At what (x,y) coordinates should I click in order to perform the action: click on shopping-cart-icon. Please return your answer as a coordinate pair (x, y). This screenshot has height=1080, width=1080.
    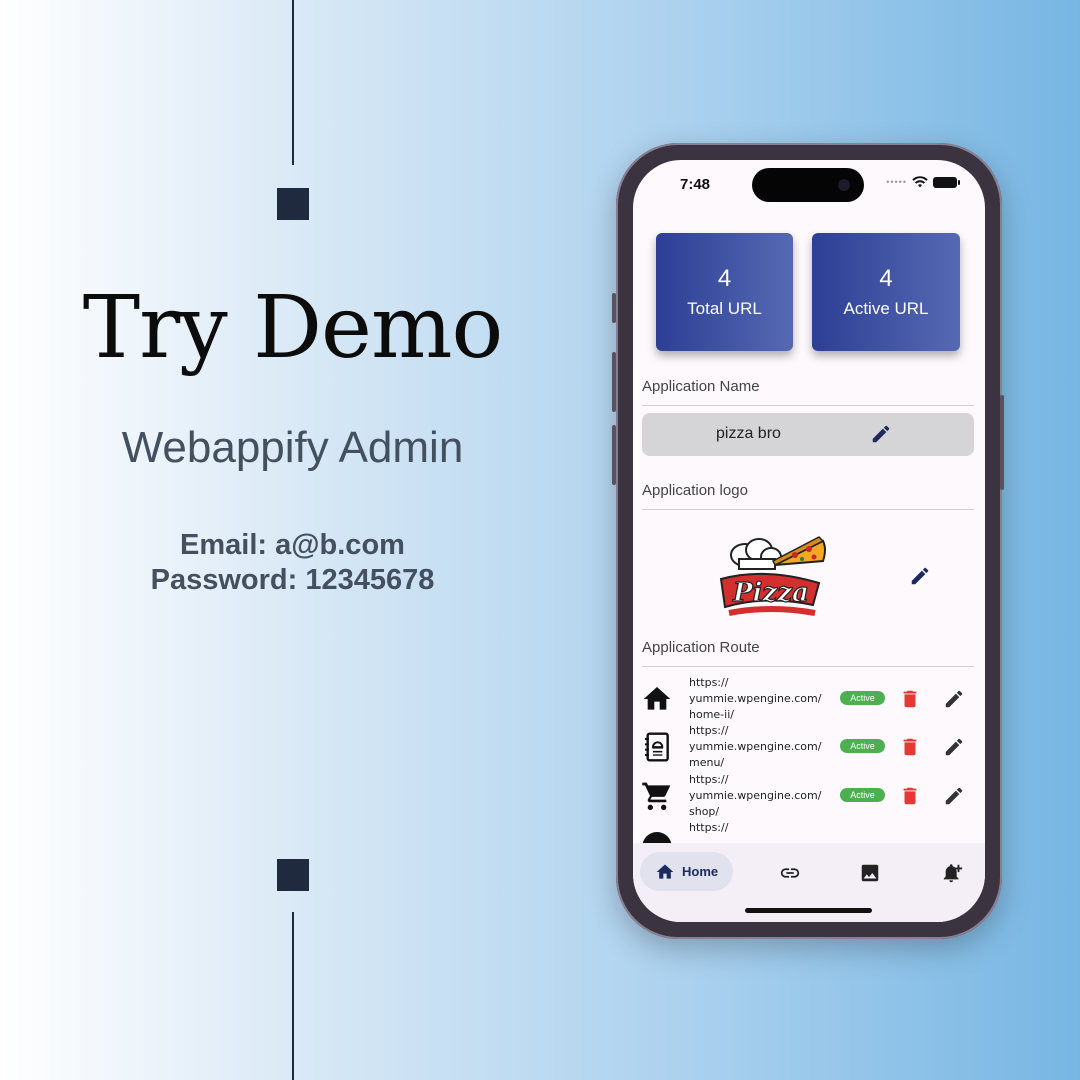
    Looking at the image, I should click on (656, 796).